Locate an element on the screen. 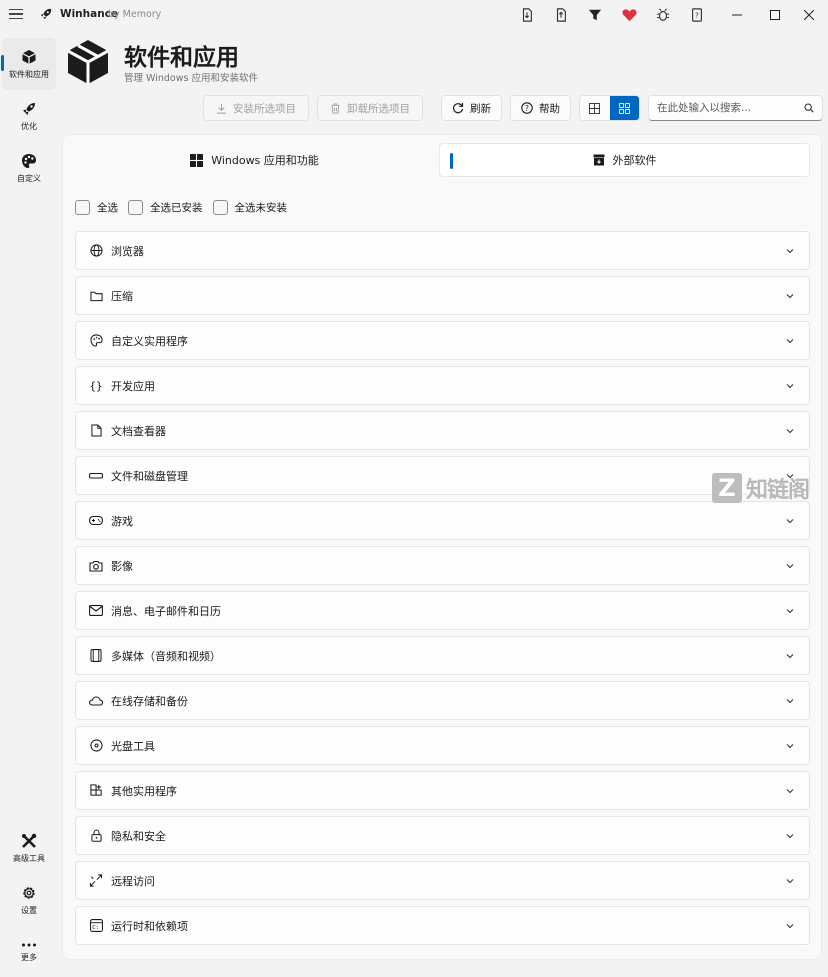 The height and width of the screenshot is (977, 828). nav-item-more: 更多 is located at coordinates (29, 951).